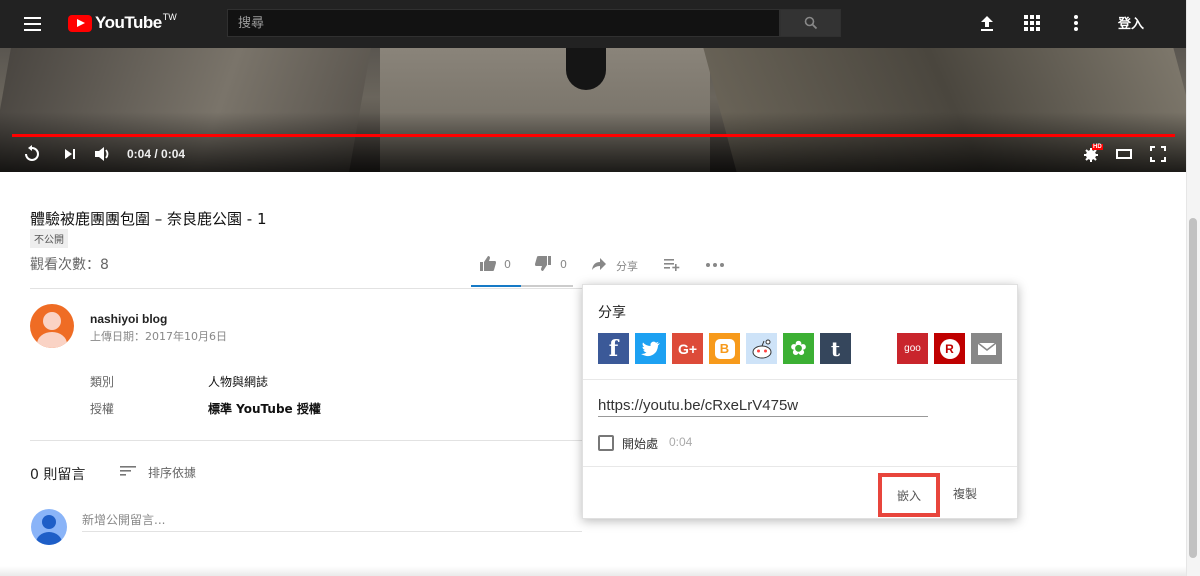  Describe the element at coordinates (1032, 23) in the screenshot. I see `apps-grid-icon` at that location.